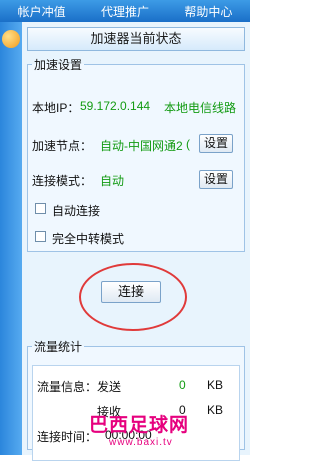 The width and height of the screenshot is (320, 461). Describe the element at coordinates (79, 387) in the screenshot. I see `traffic-info-label: 流量信息：发送` at that location.